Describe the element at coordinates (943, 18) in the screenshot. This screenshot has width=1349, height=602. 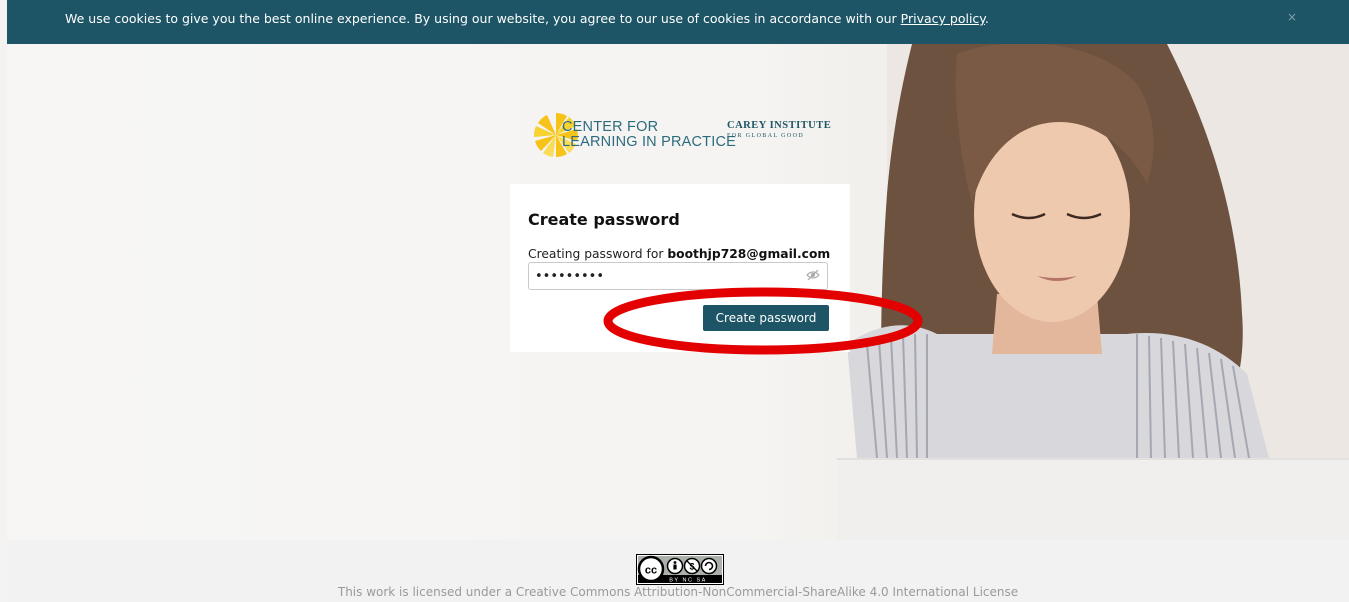
I see `privacy-policy-link: Privacy policy` at that location.